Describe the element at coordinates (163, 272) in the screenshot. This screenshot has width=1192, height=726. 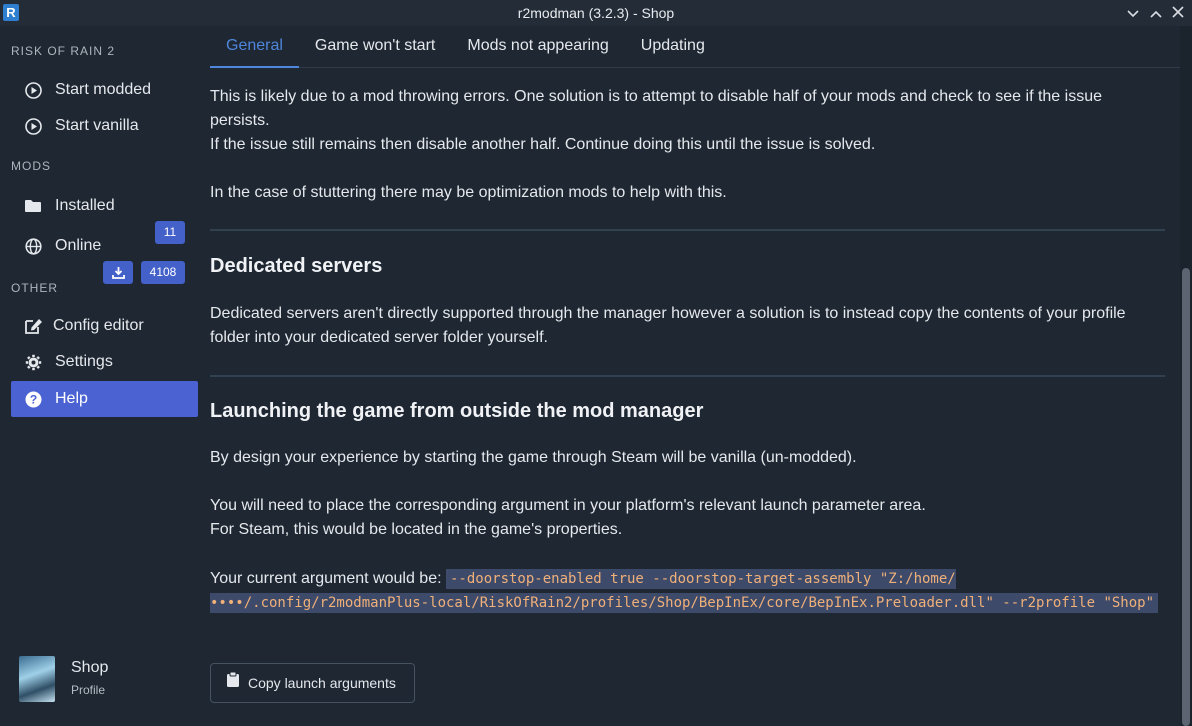
I see `online-count-badge: 4108` at that location.